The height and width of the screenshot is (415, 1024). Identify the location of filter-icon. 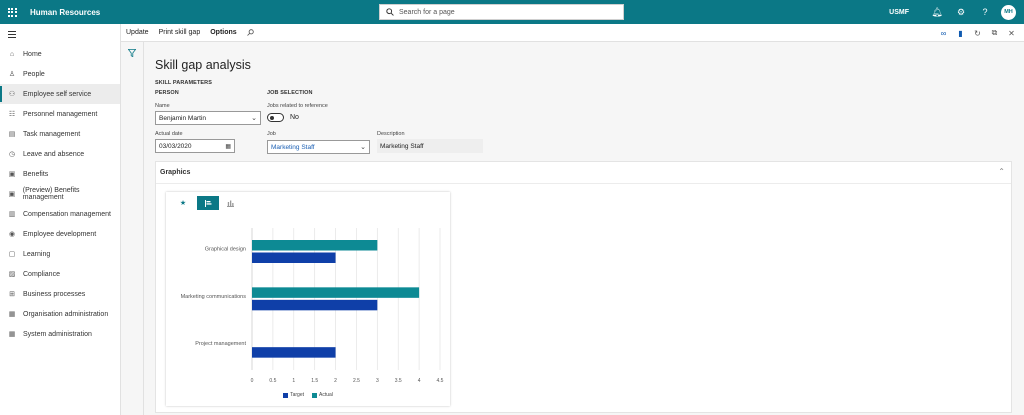
(132, 54).